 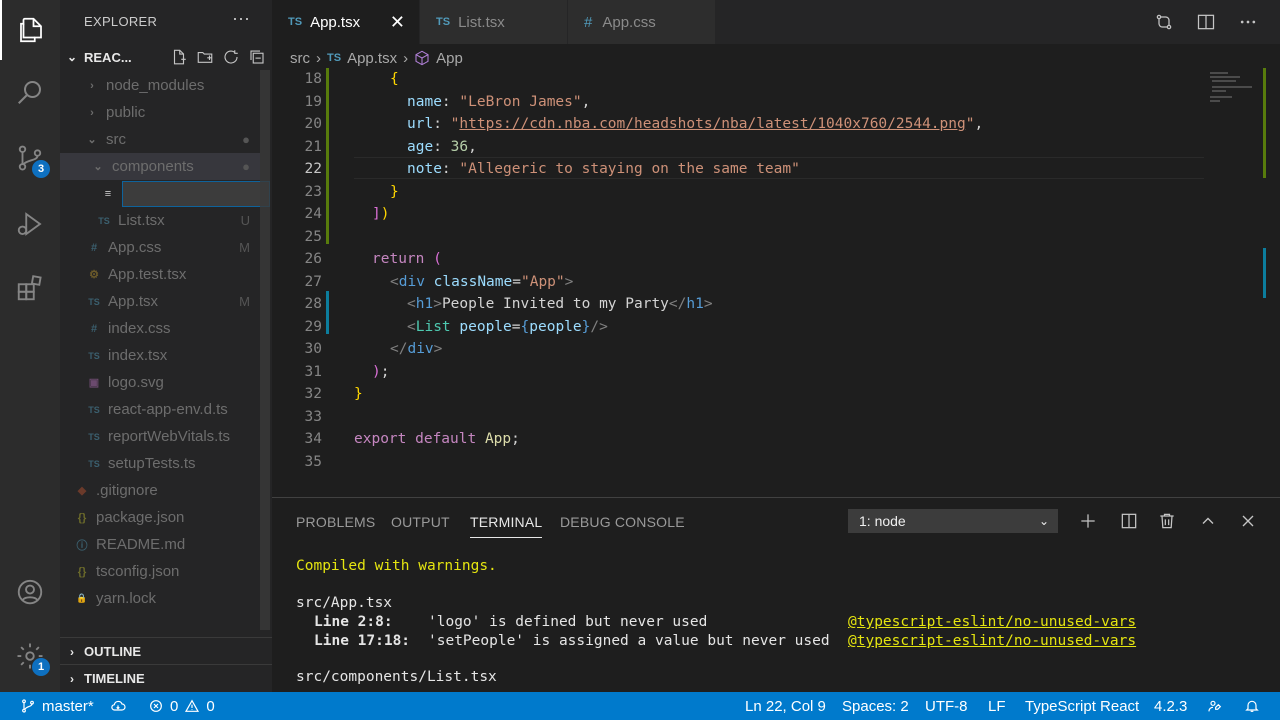 What do you see at coordinates (494, 22) in the screenshot?
I see `tab-list-tsx: TS List.tsx` at bounding box center [494, 22].